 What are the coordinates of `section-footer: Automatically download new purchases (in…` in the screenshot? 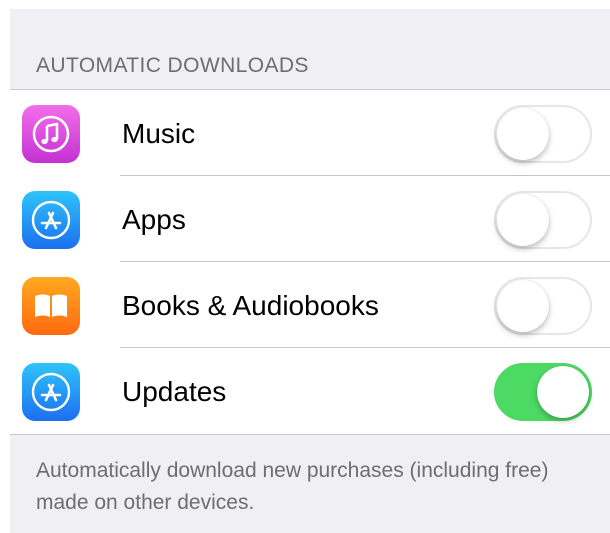 It's located at (292, 486).